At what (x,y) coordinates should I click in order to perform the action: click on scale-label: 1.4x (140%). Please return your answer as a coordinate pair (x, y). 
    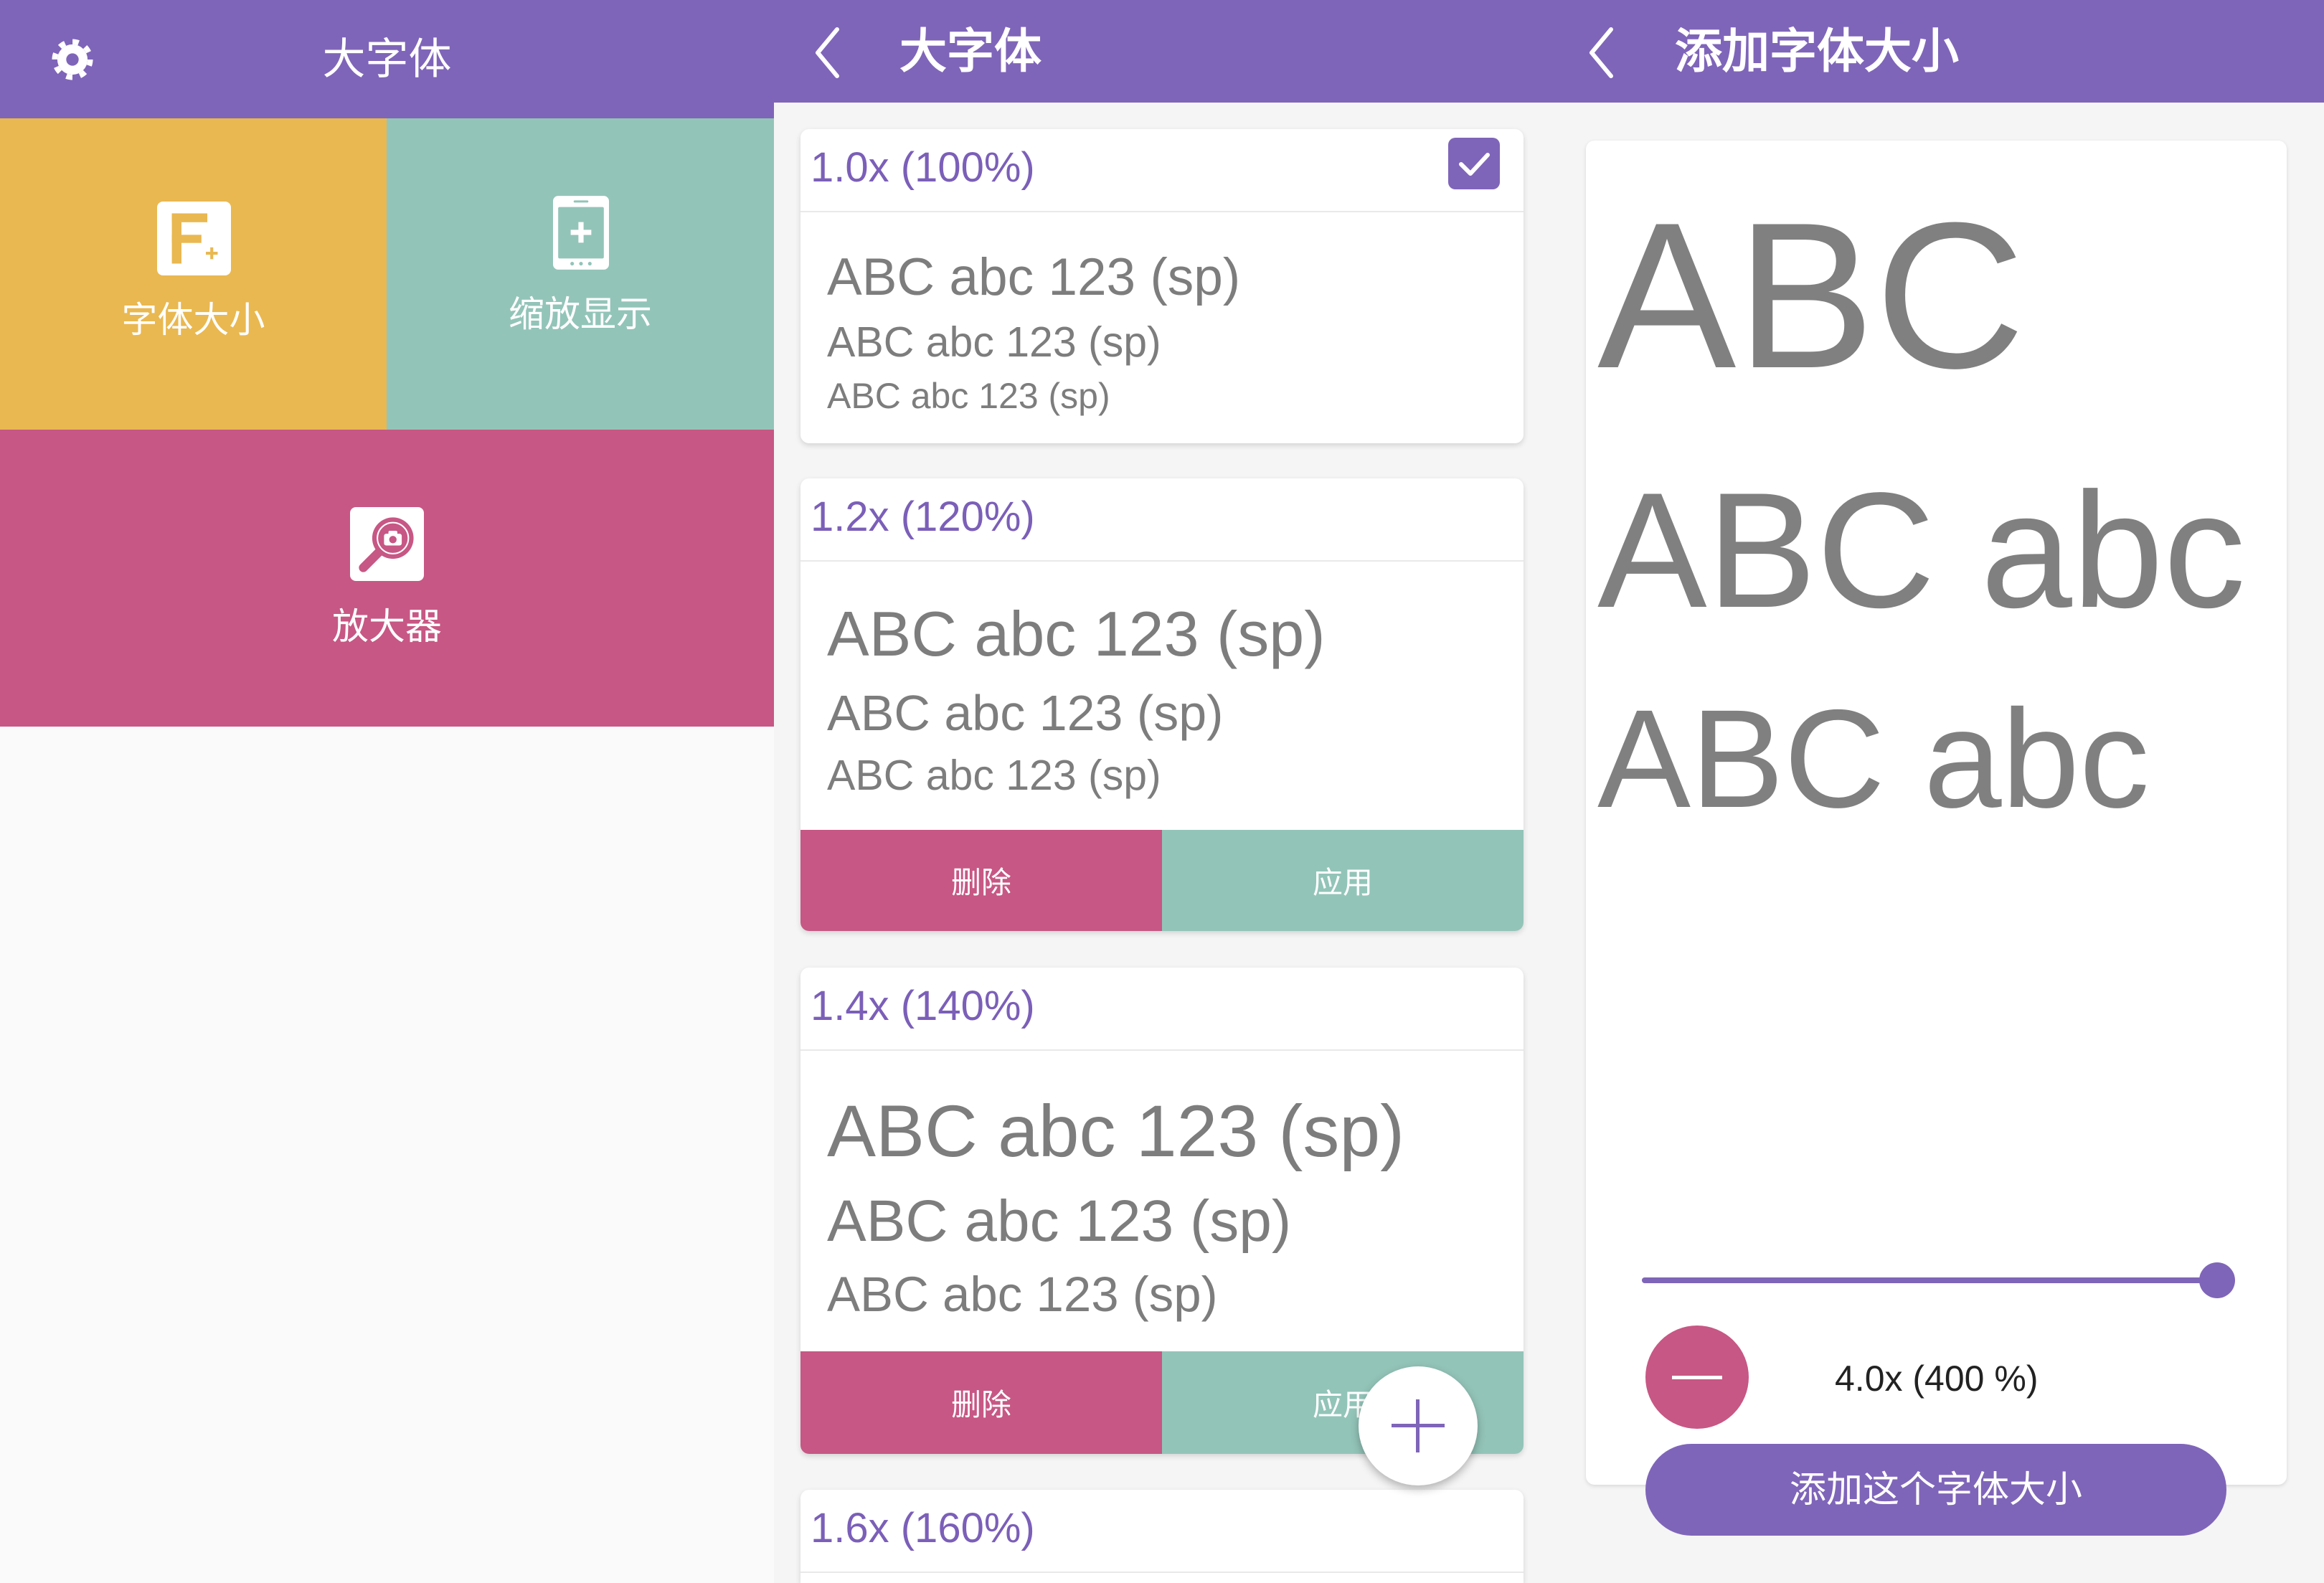
    Looking at the image, I should click on (923, 1006).